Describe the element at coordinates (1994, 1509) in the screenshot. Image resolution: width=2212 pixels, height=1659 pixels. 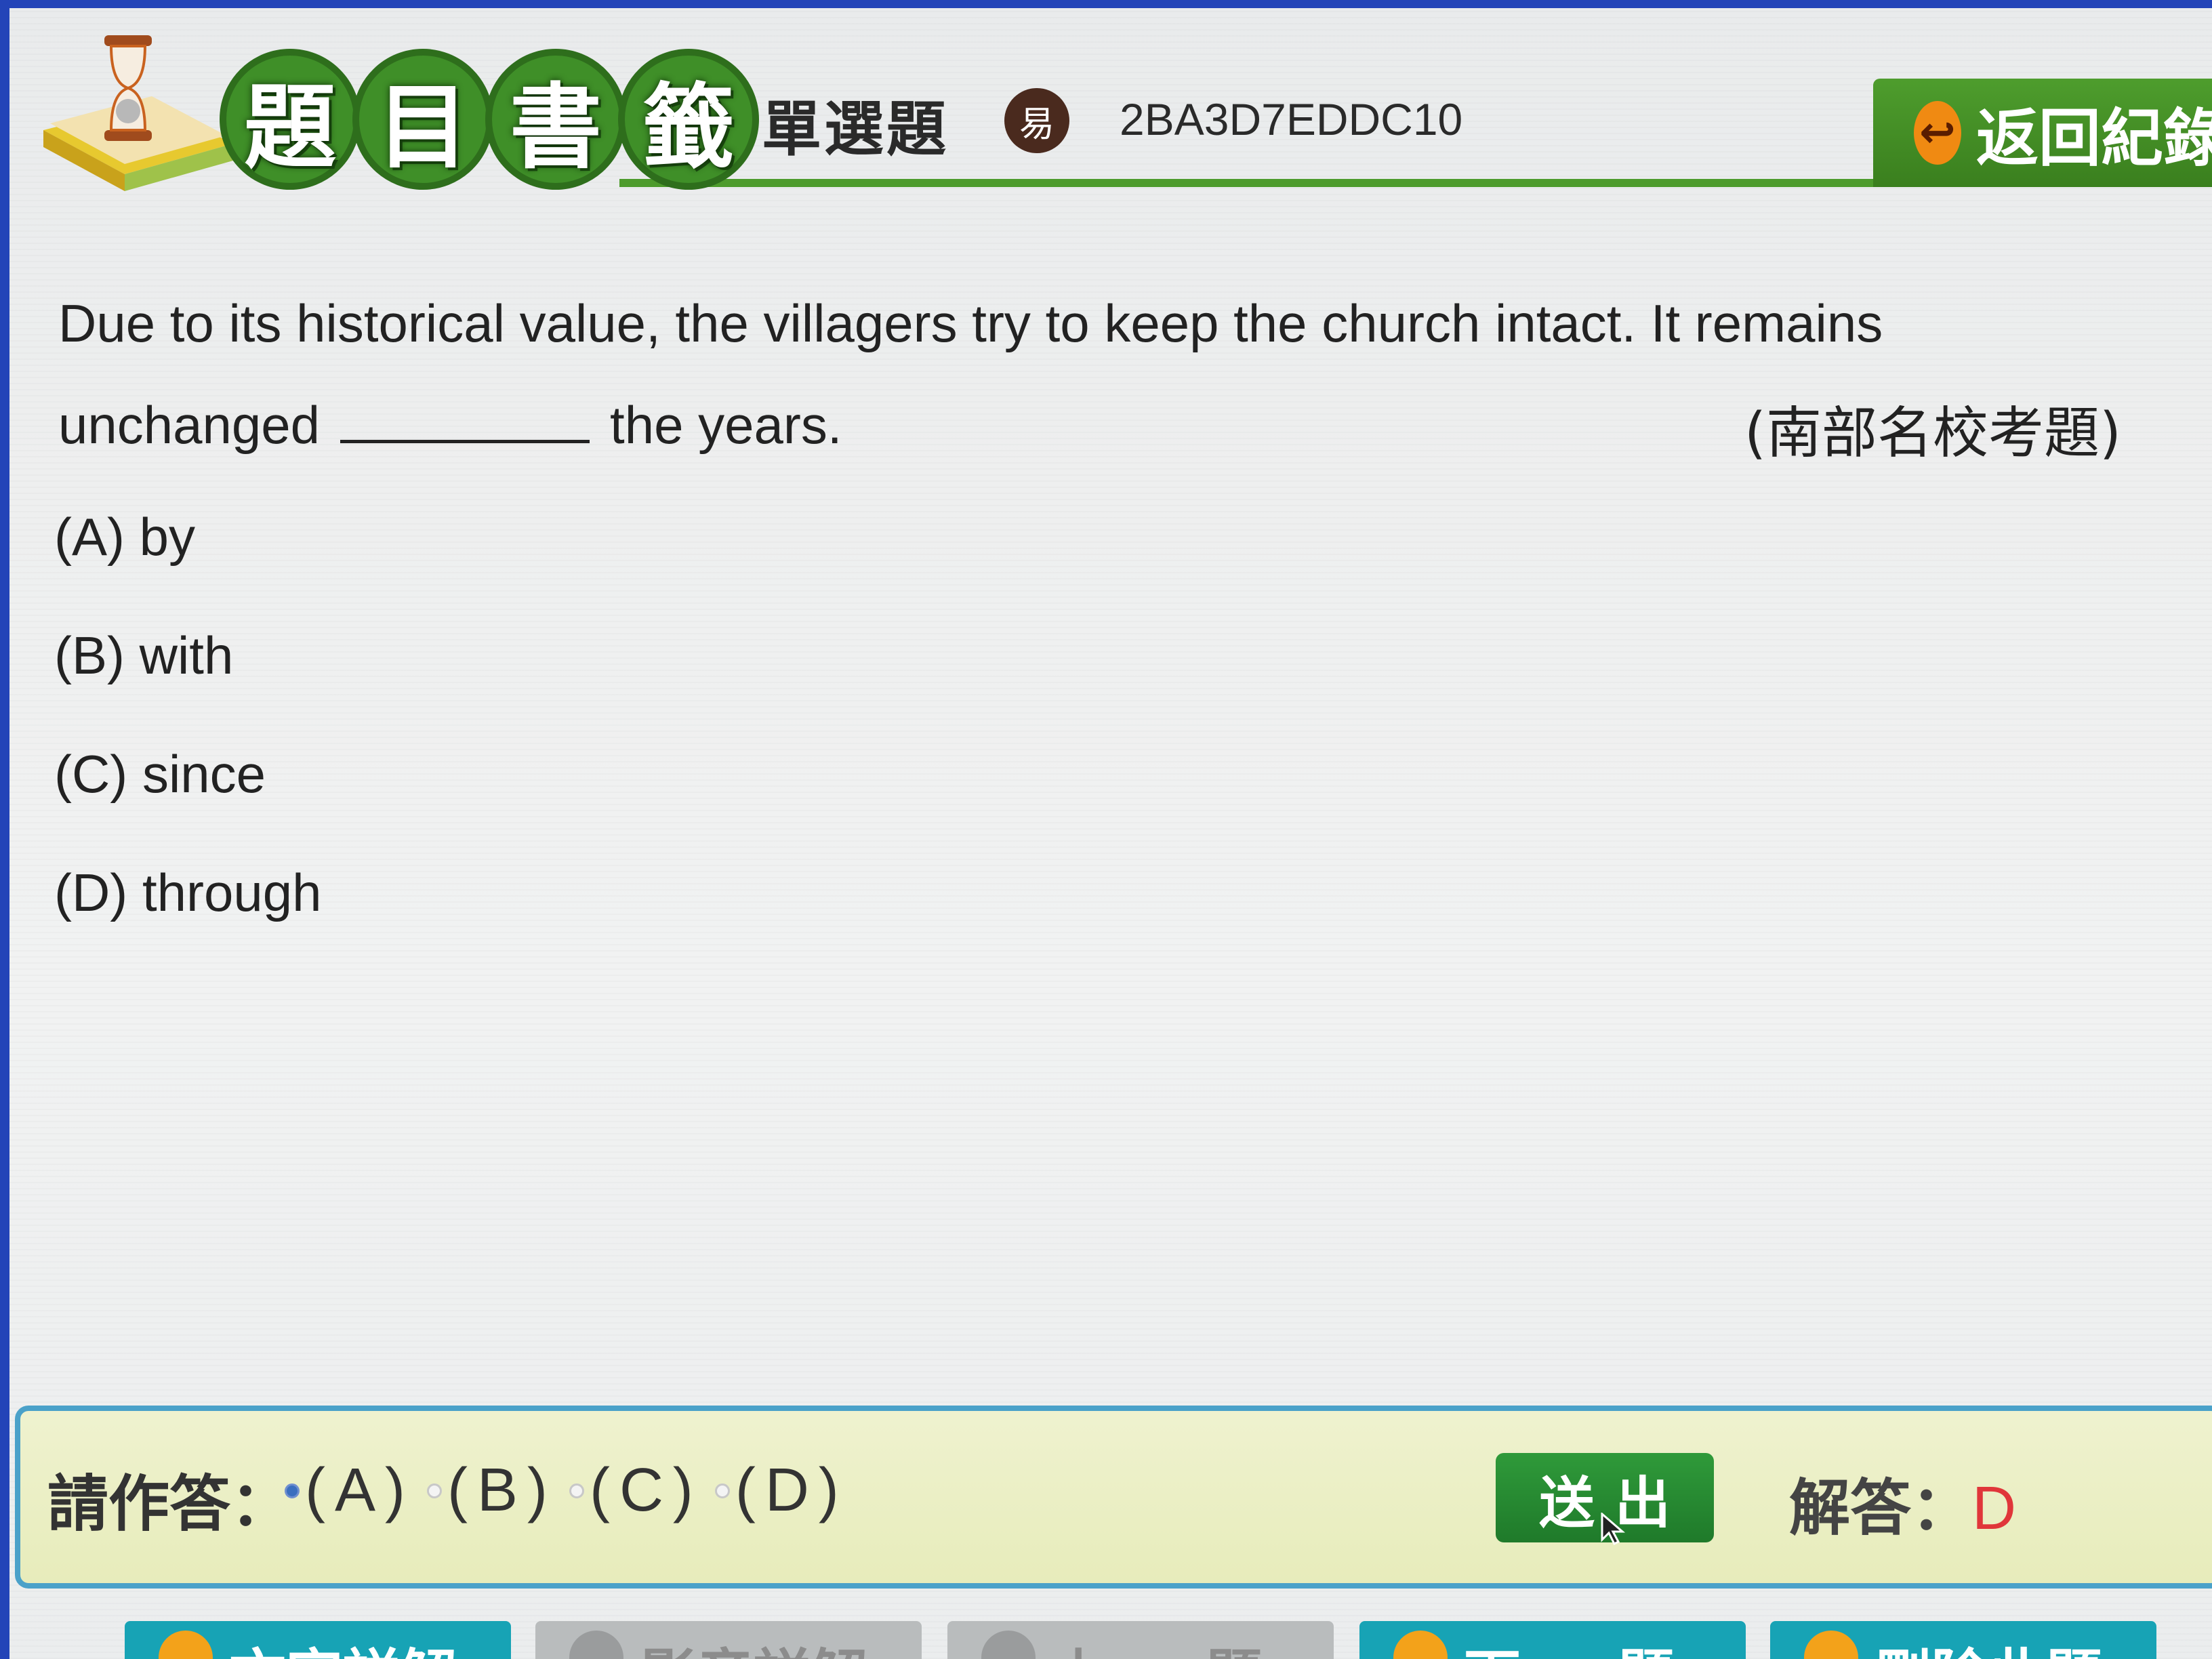
I see `solution-value: D` at that location.